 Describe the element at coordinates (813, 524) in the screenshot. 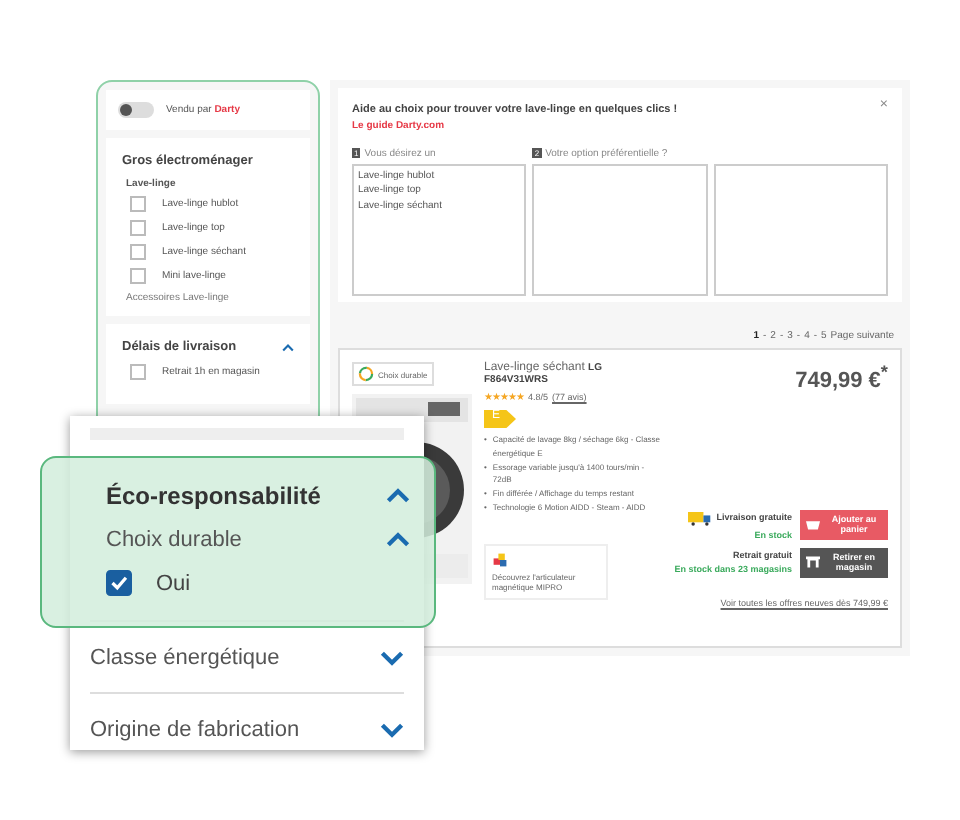

I see `basket-icon` at that location.